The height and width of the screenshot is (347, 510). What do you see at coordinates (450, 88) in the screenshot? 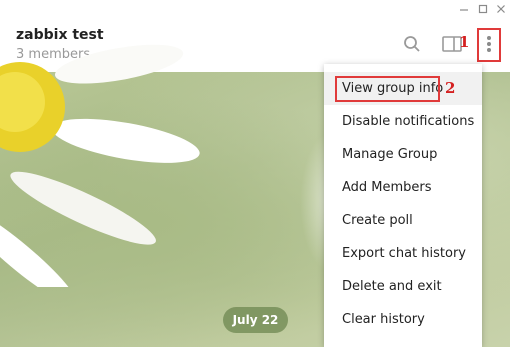
I see `annotation-step2: 2` at bounding box center [450, 88].